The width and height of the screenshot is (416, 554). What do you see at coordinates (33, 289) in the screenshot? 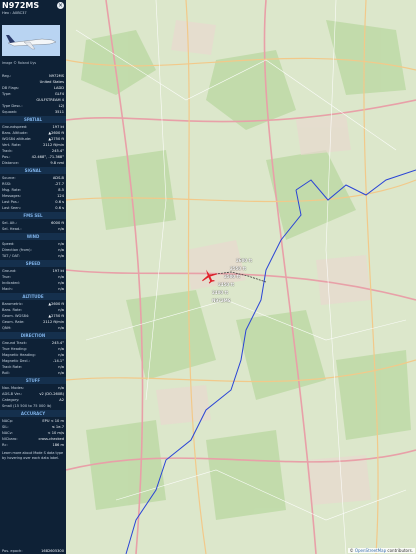
I see `data-row: Mach: n/a` at bounding box center [33, 289].